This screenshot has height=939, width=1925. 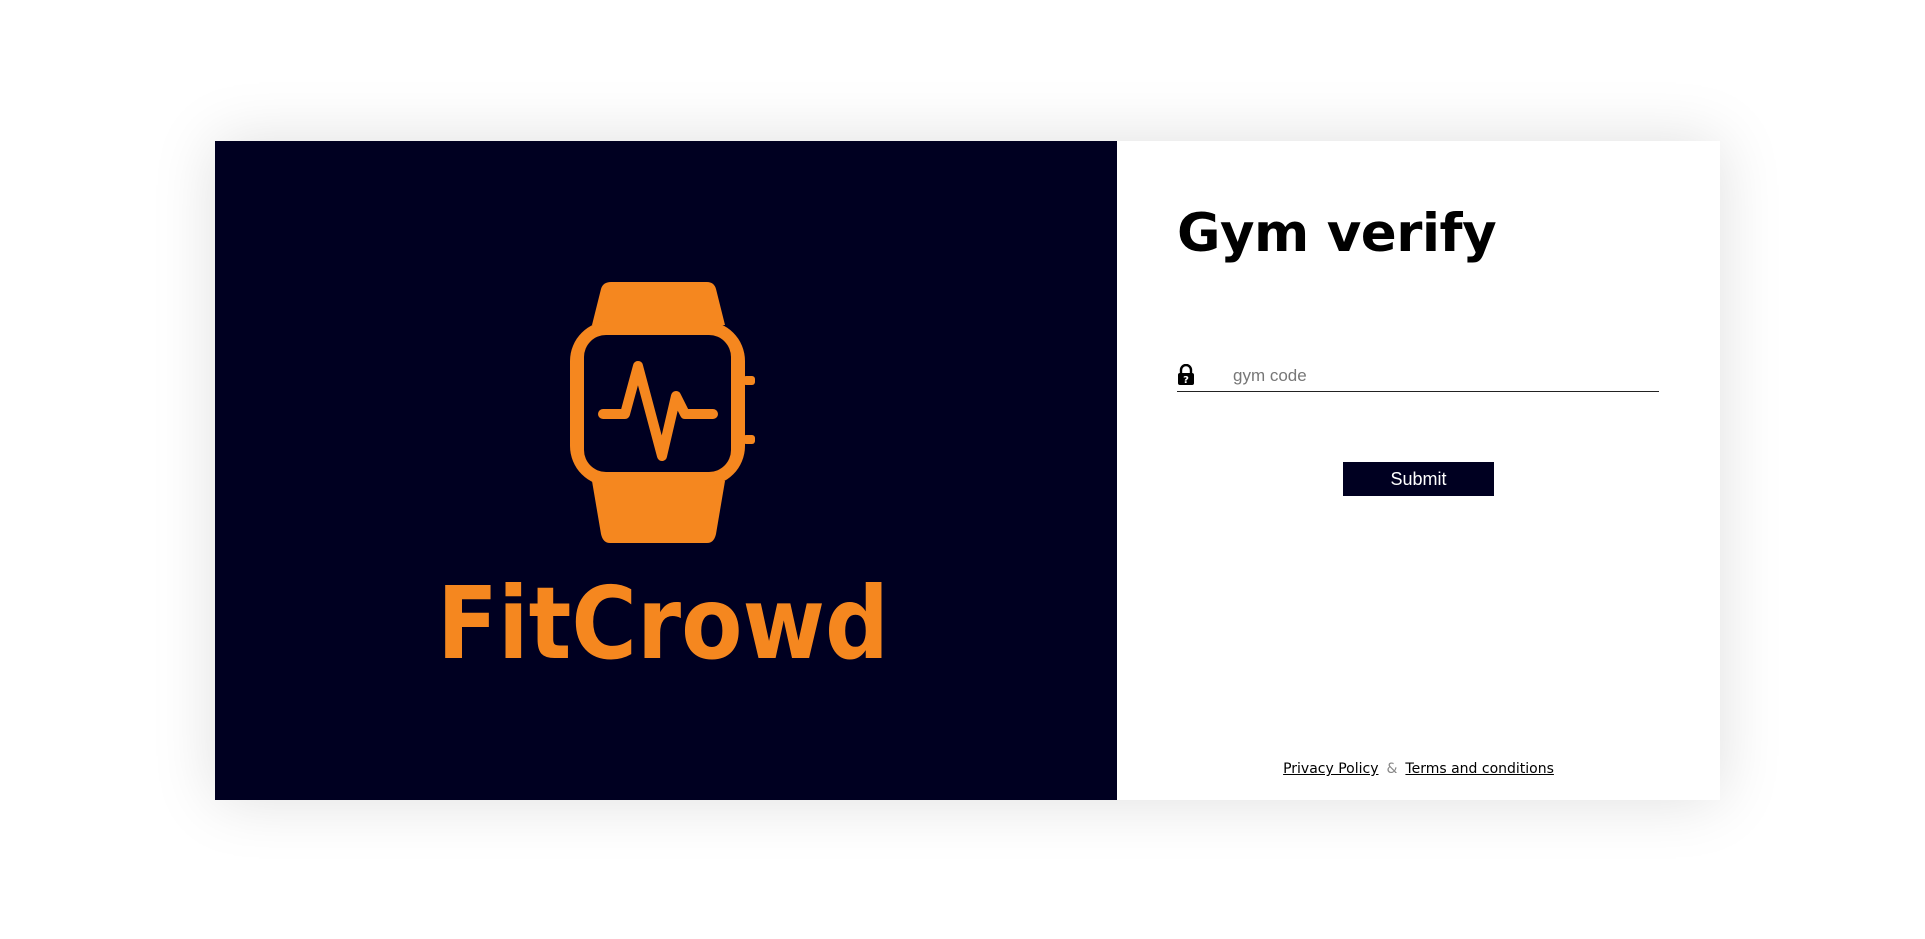 I want to click on brand-name: FitCrowd, so click(x=663, y=623).